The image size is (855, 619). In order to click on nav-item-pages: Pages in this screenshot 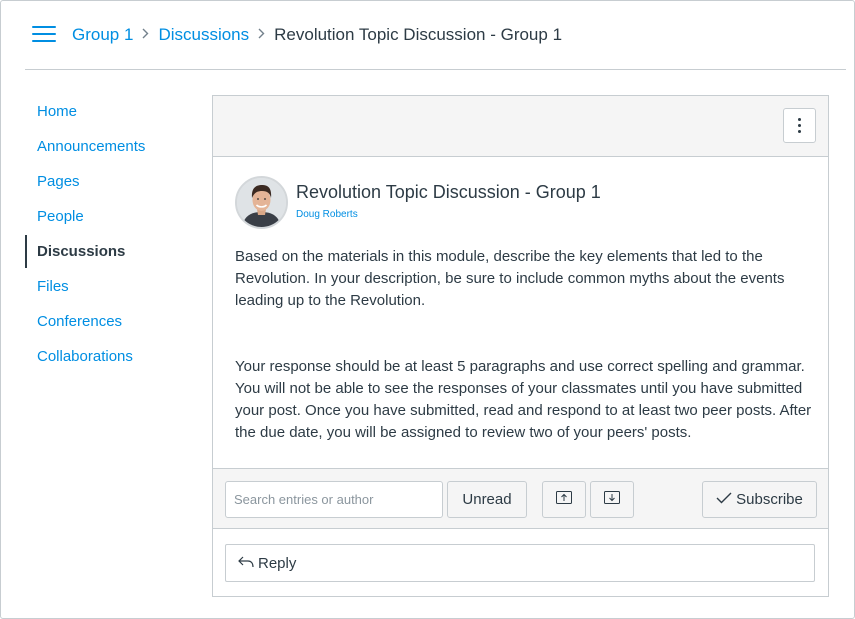, I will do `click(110, 181)`.